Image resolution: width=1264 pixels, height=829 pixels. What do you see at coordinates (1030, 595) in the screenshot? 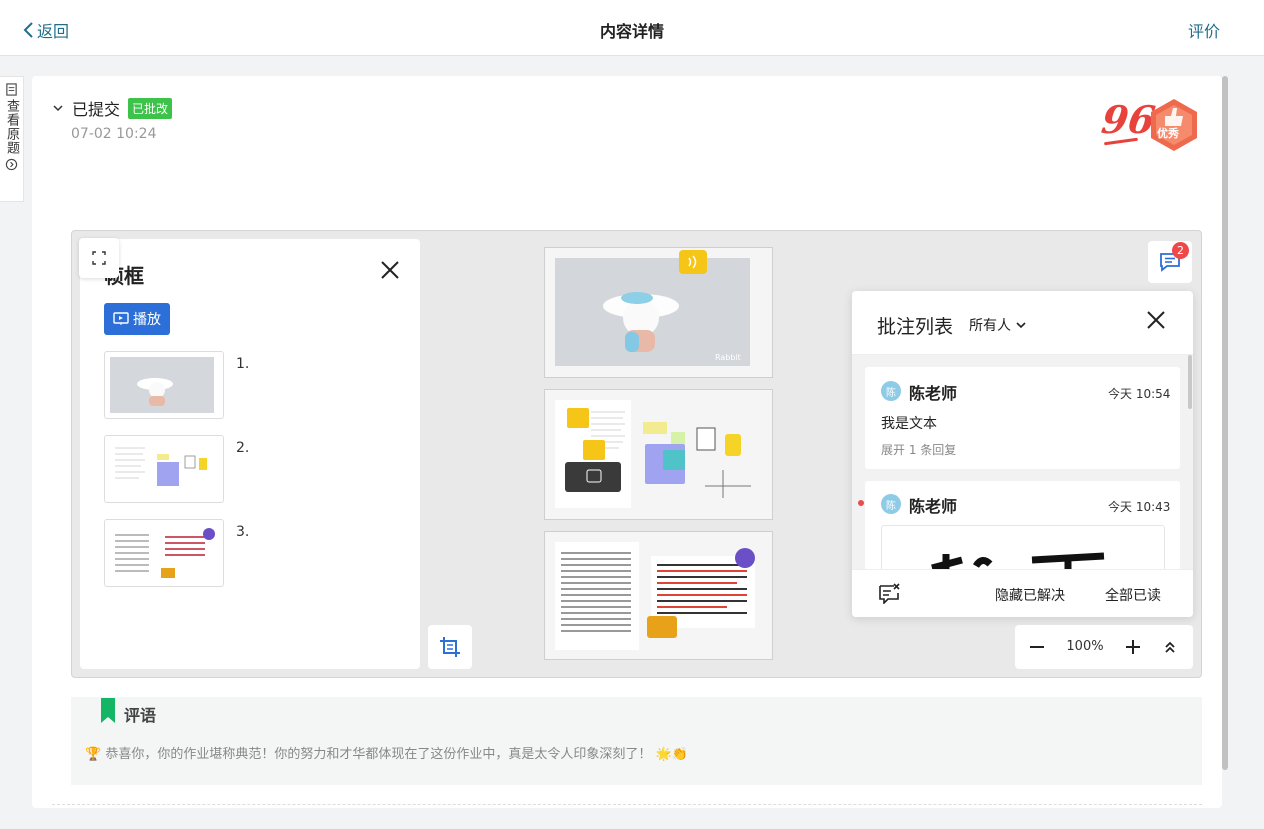
I see `hide-resolved-button: 隐藏已解决` at bounding box center [1030, 595].